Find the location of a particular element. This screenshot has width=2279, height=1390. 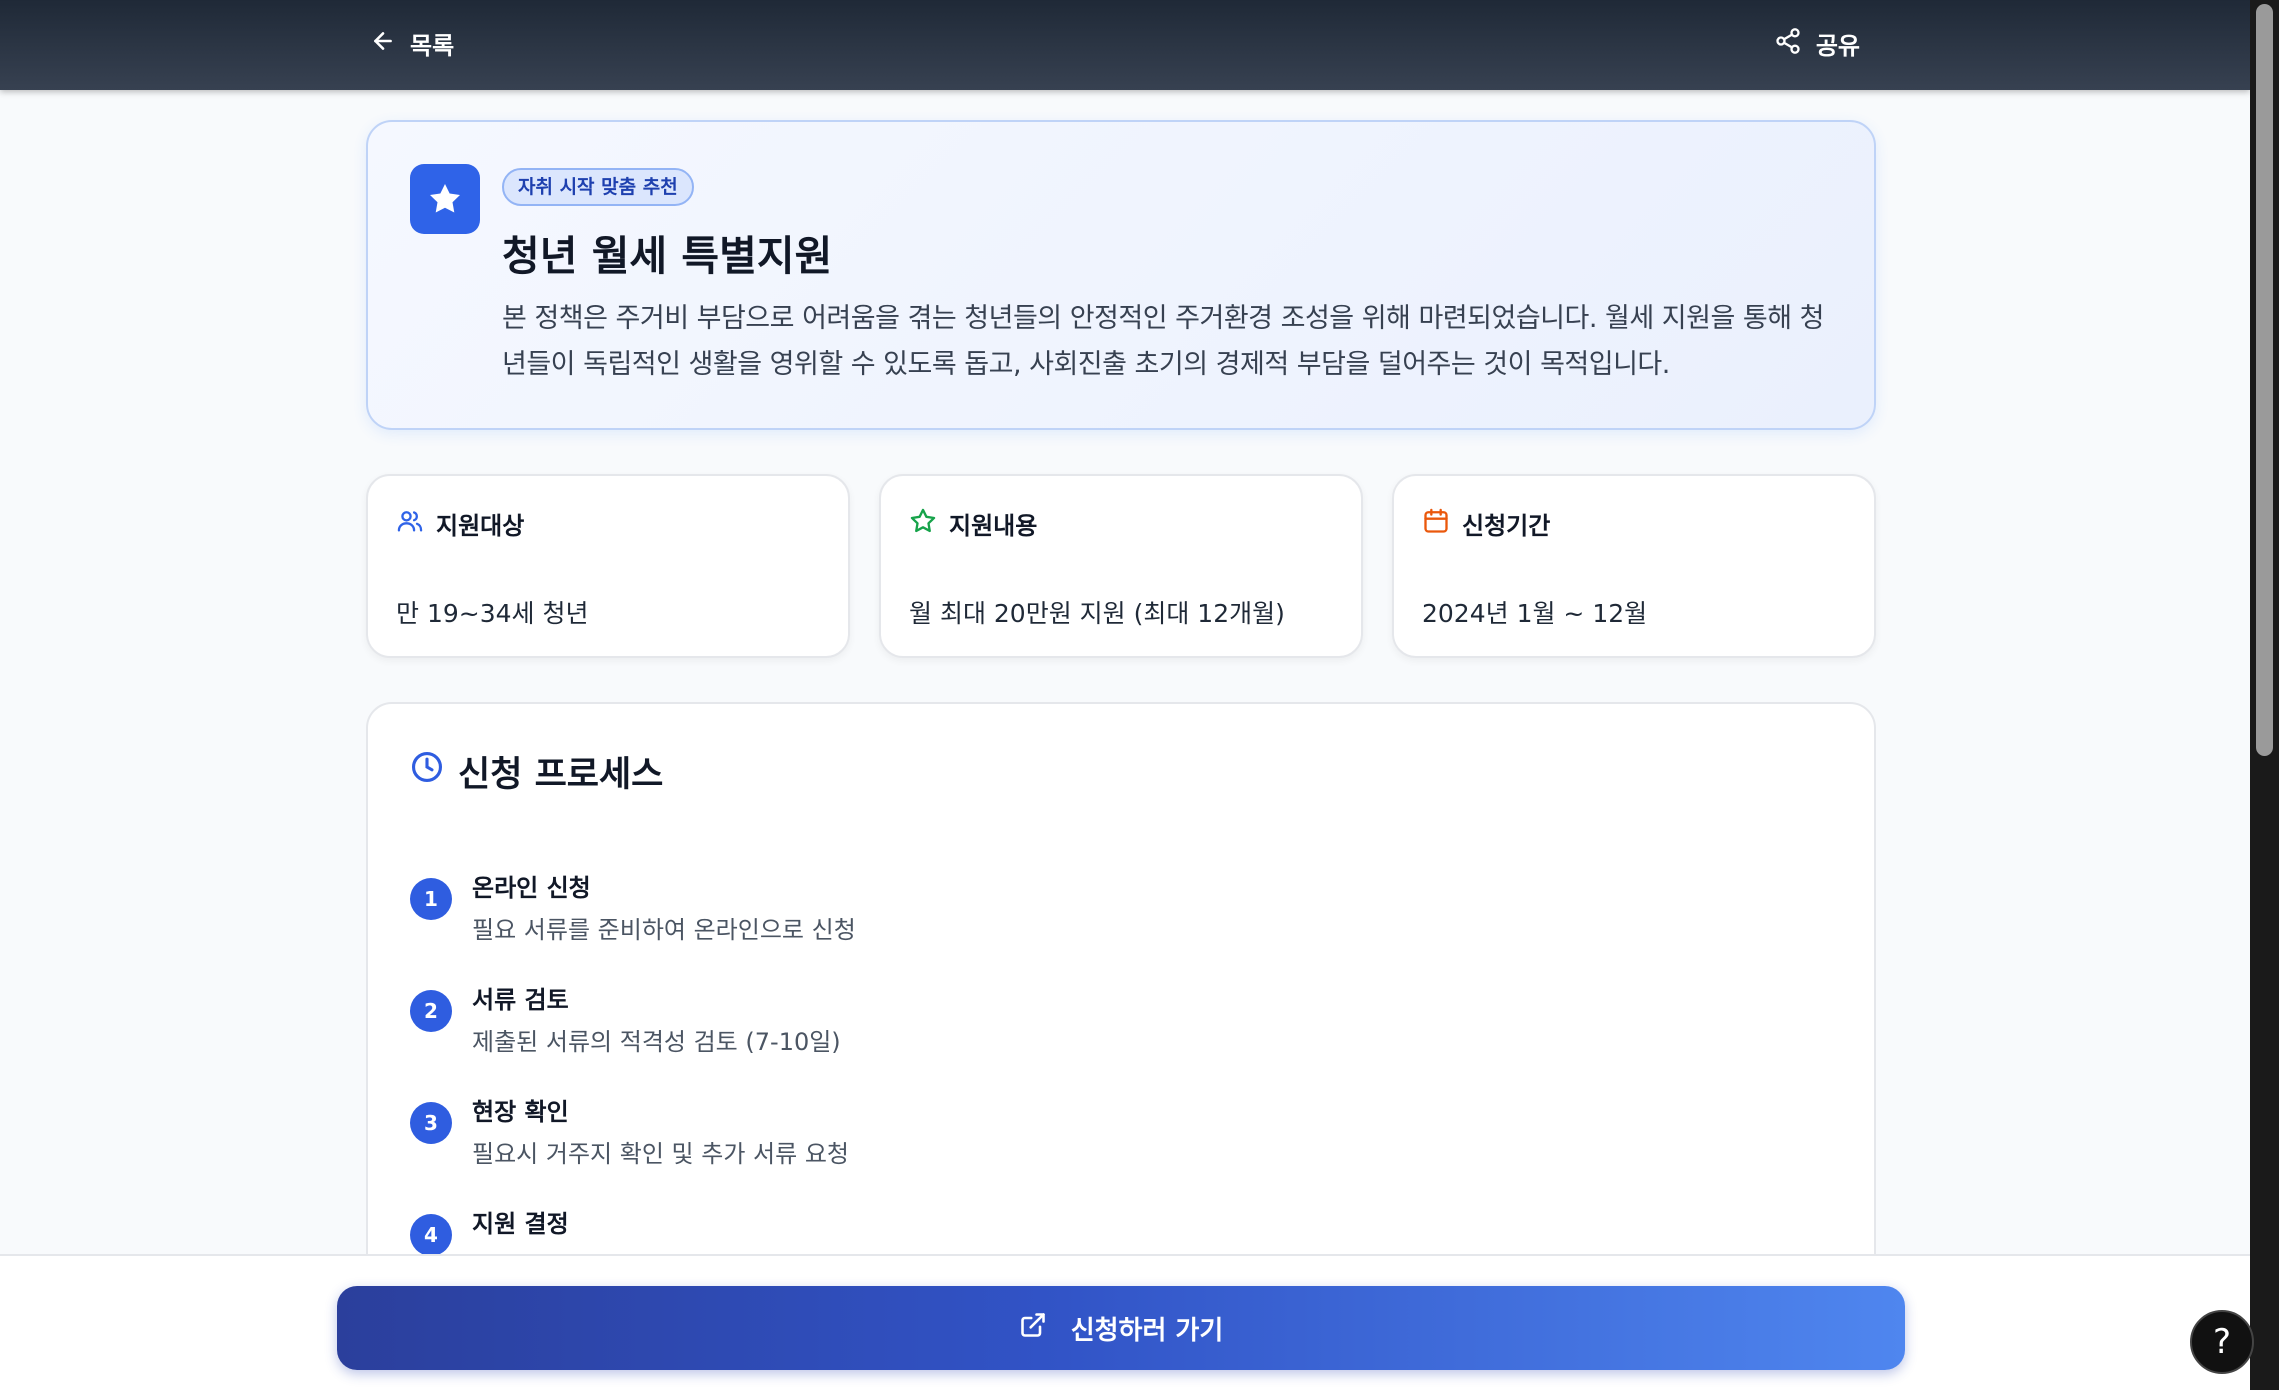

apply-button-label: 신청하러 가기 is located at coordinates (1147, 1330).